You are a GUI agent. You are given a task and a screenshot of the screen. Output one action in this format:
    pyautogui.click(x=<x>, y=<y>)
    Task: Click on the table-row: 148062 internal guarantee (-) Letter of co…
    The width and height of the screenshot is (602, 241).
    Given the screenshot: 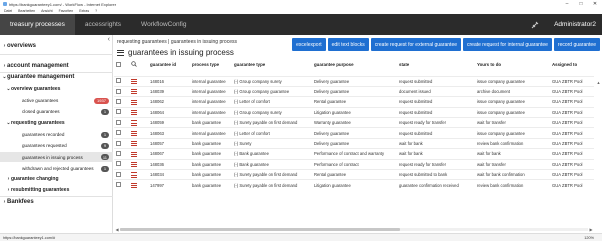 What is the action you would take?
    pyautogui.click(x=354, y=102)
    